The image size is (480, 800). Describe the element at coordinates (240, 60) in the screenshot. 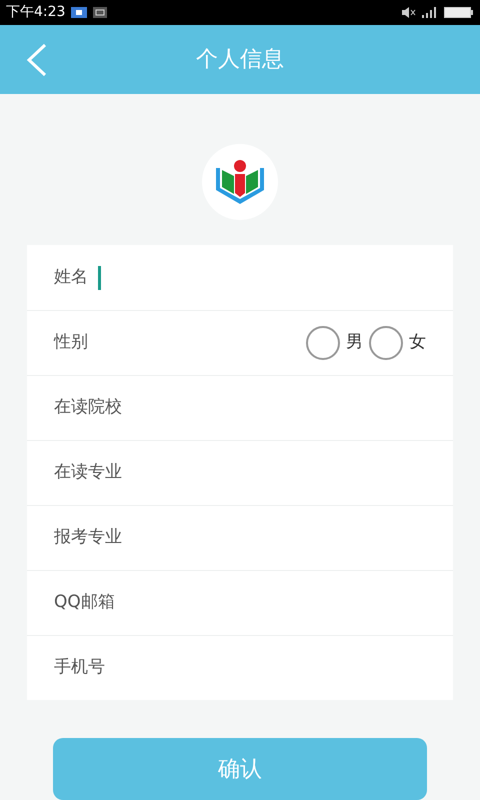

I see `page-title: 个人信息` at that location.